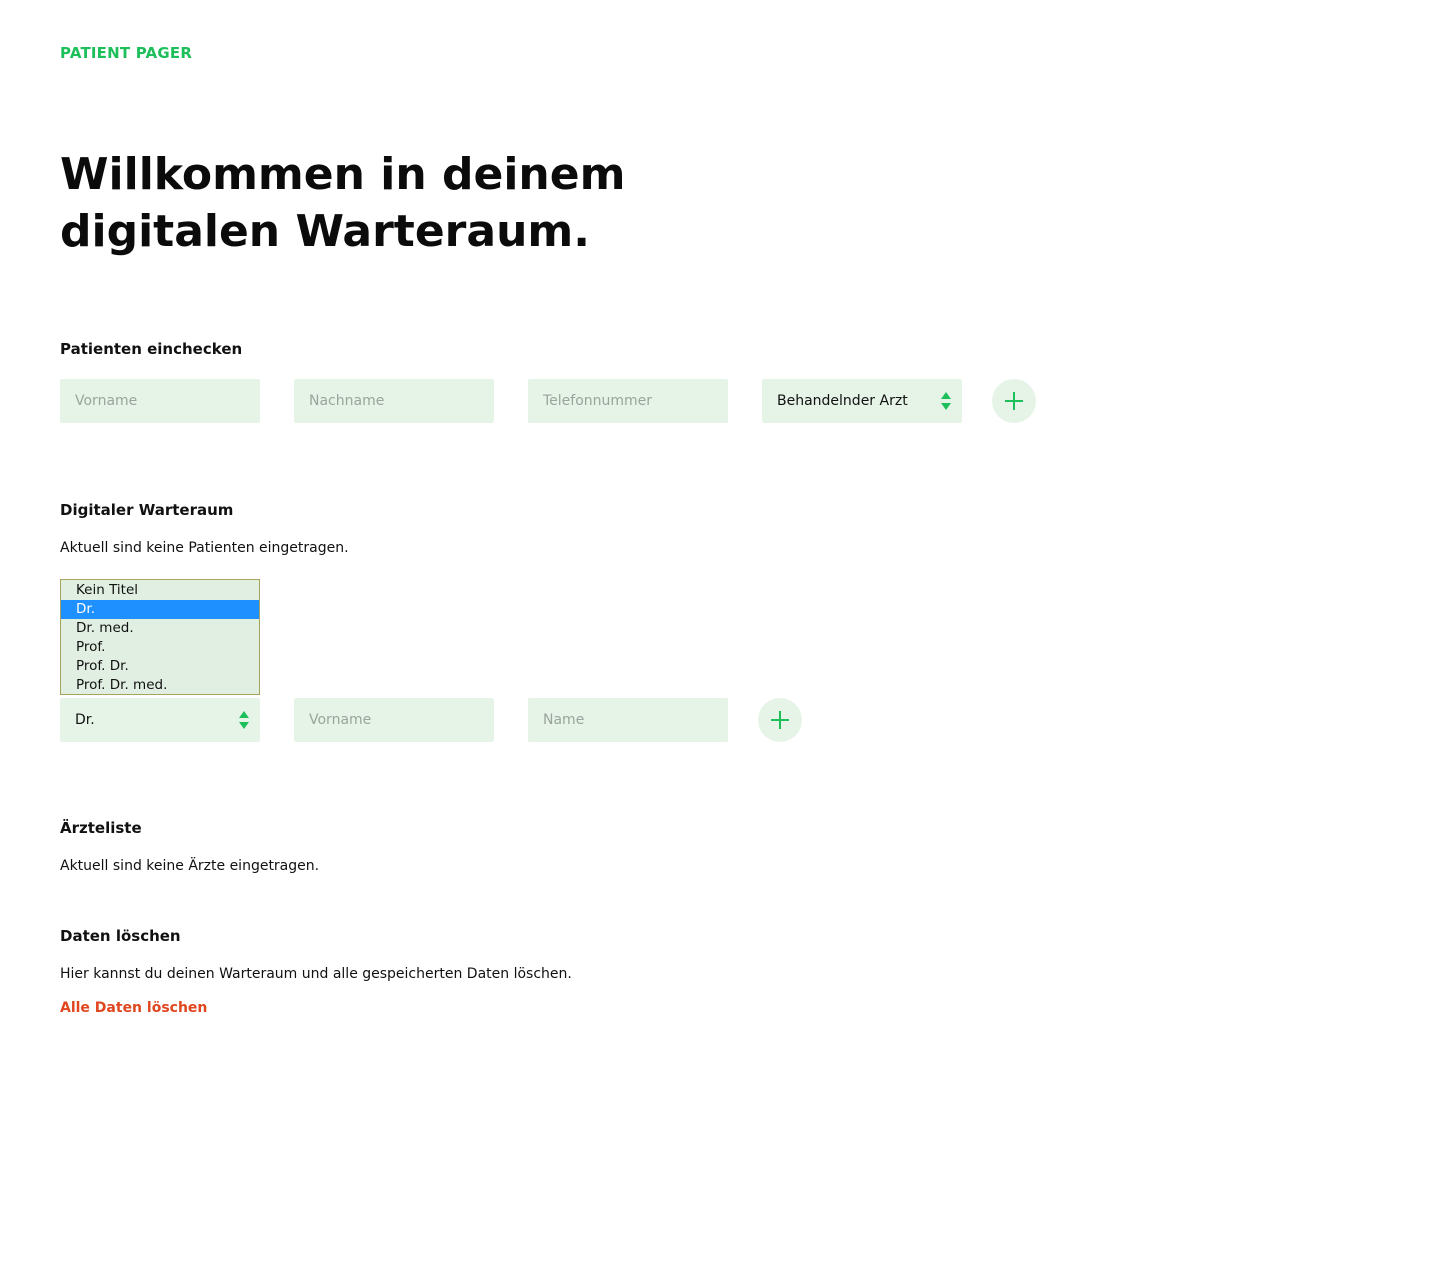 The image size is (1440, 1280). Describe the element at coordinates (133, 1008) in the screenshot. I see `delete-all-data-link: Alle Daten löschen` at that location.